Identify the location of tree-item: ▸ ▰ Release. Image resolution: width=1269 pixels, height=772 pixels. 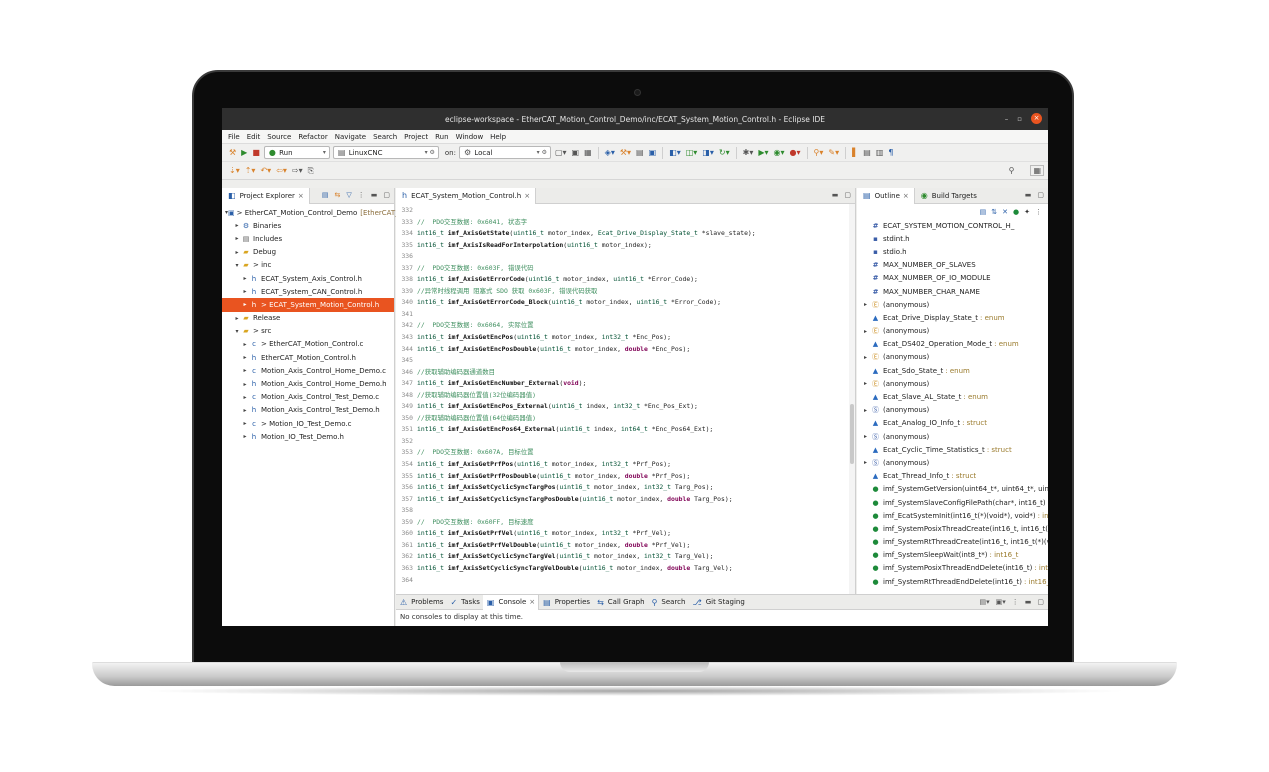
(308, 318).